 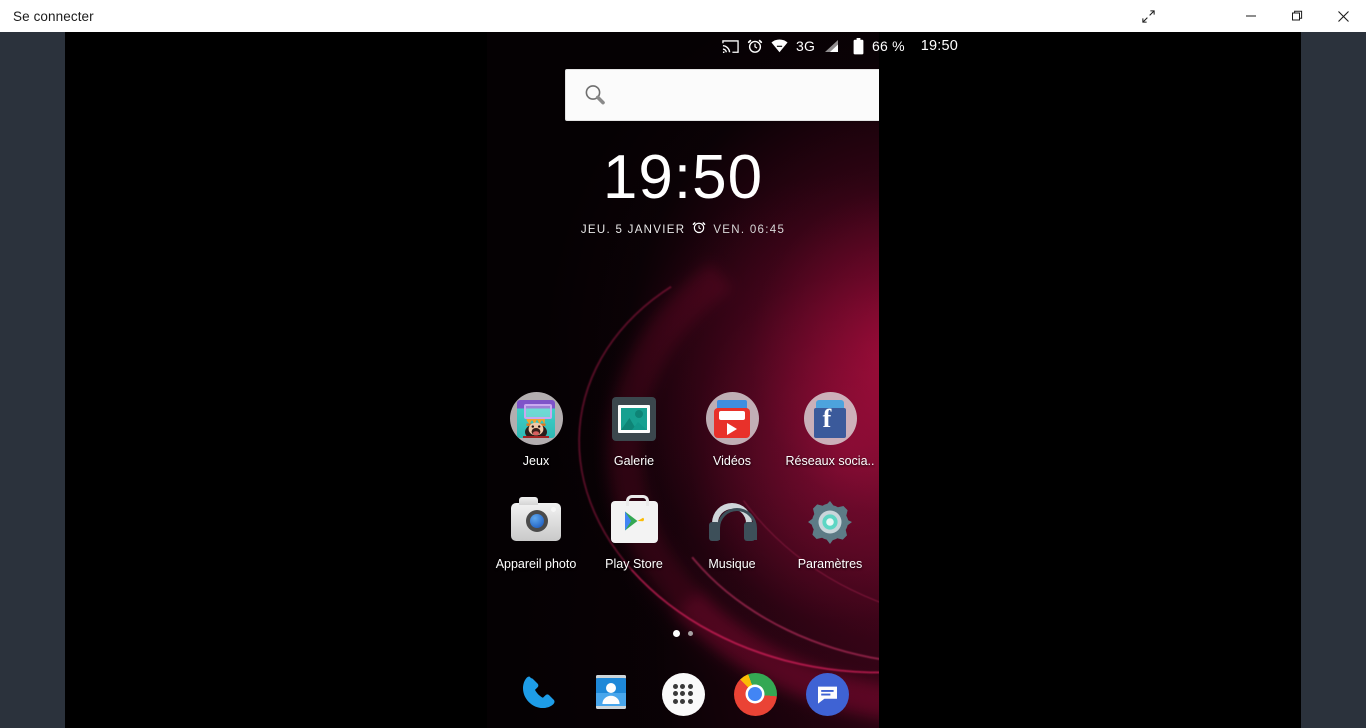 What do you see at coordinates (888, 46) in the screenshot?
I see `battery-percent-label: 66 %` at bounding box center [888, 46].